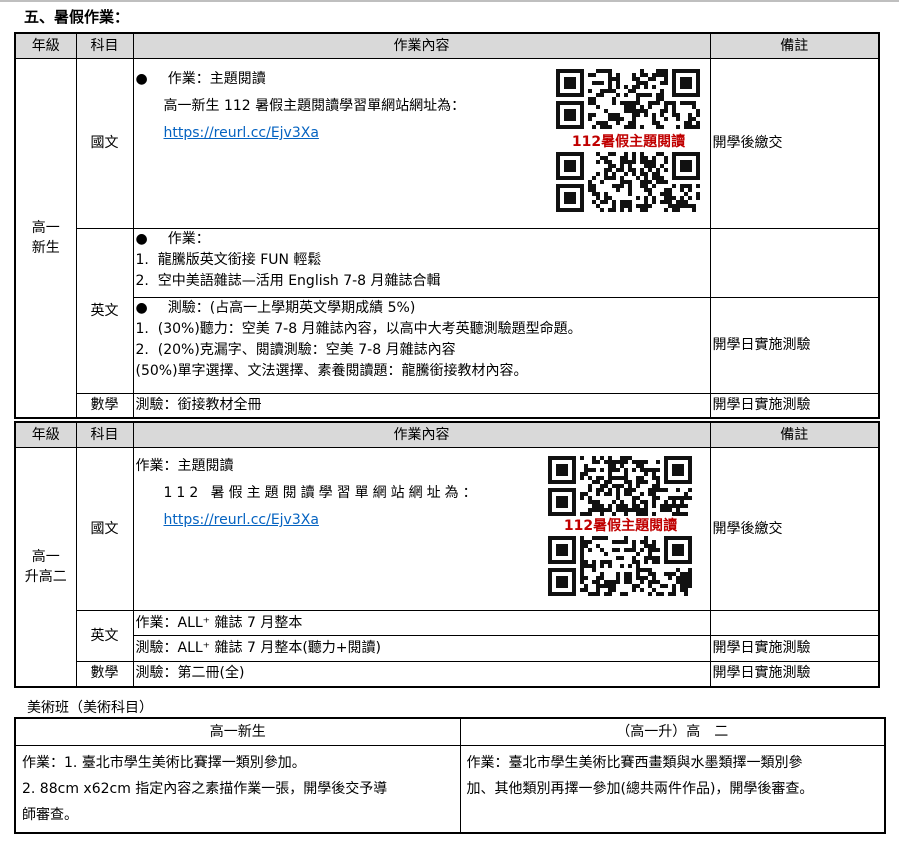 The image size is (899, 843). What do you see at coordinates (216, 79) in the screenshot?
I see `homework-title: 作業：主題閱讀` at bounding box center [216, 79].